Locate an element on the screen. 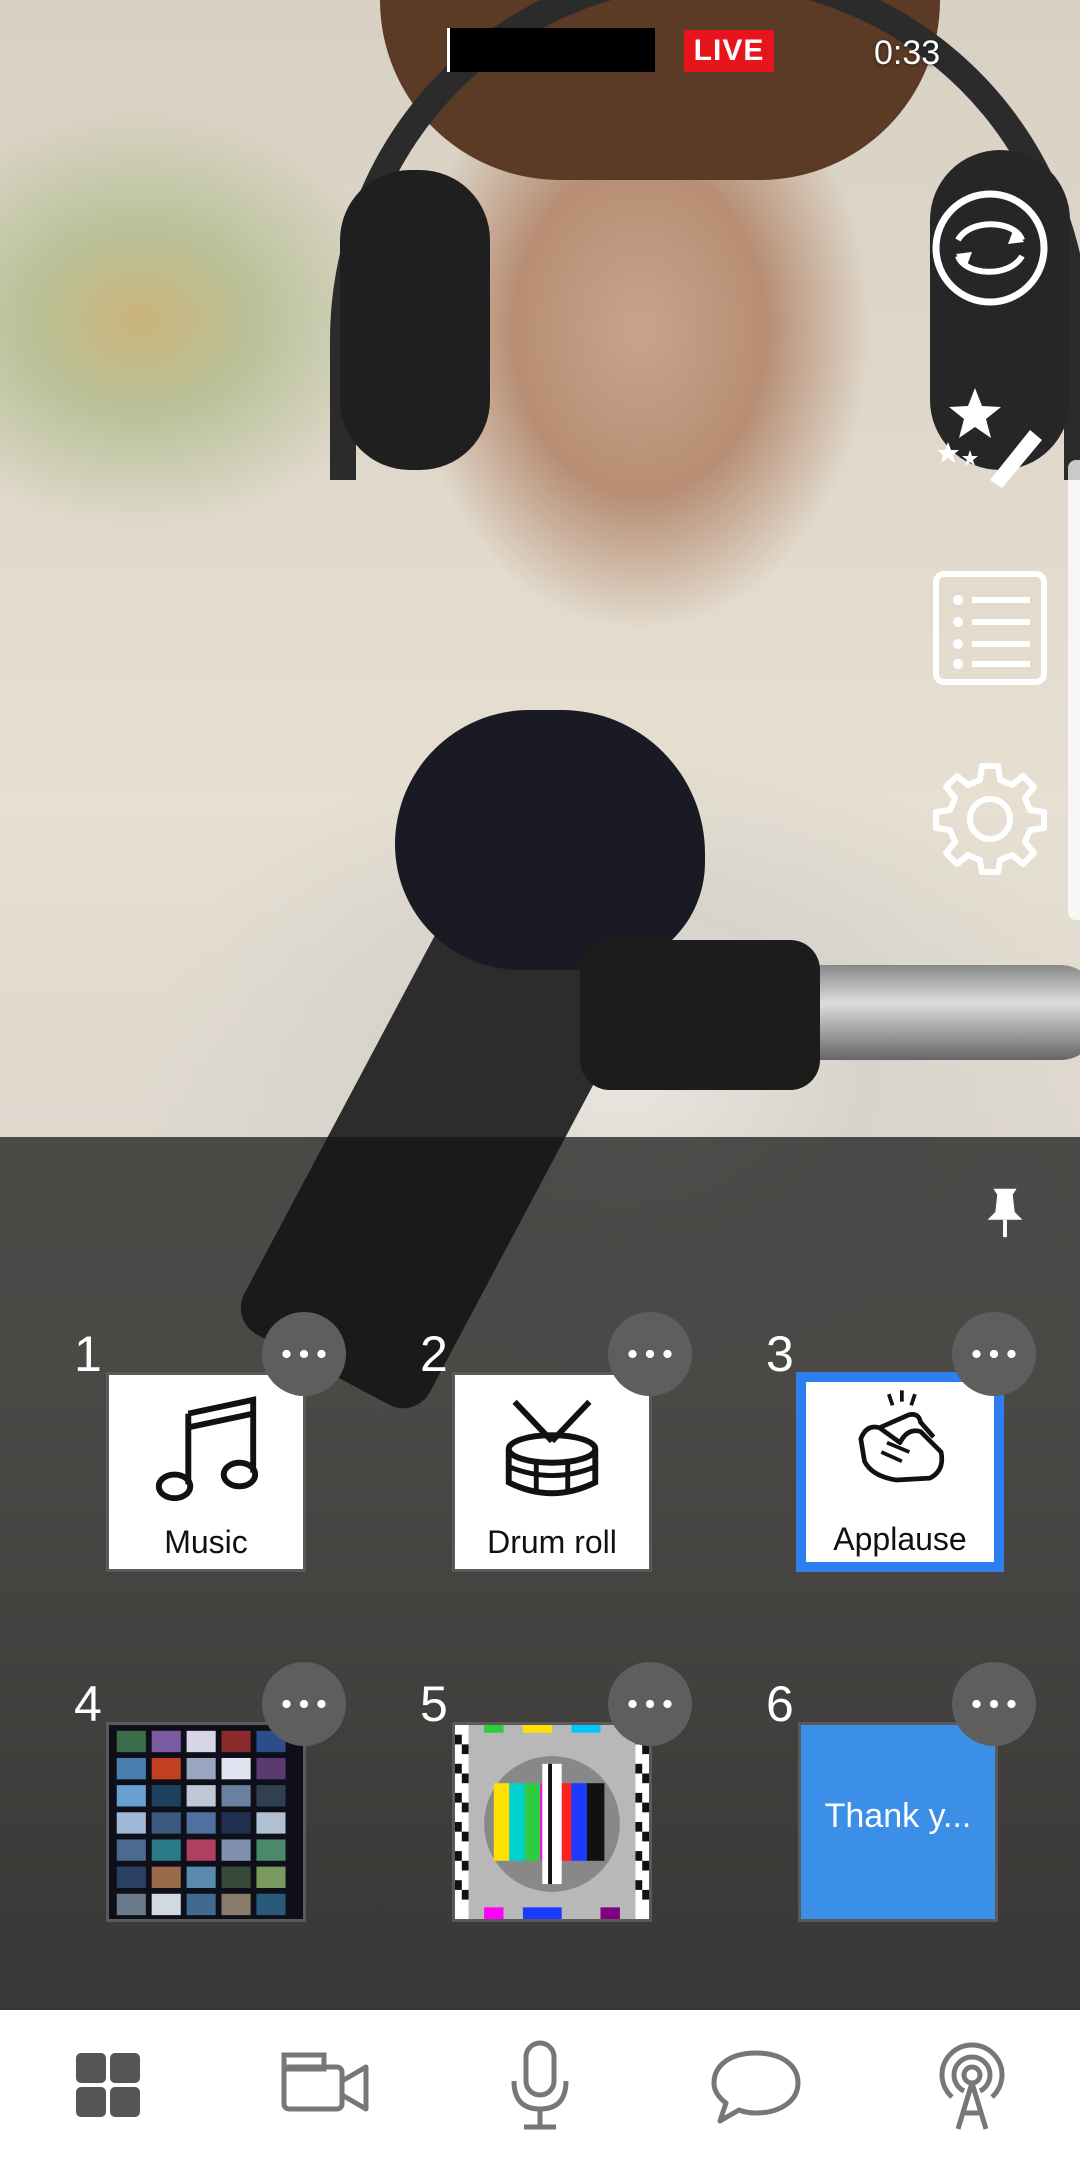  nav-chat is located at coordinates (756, 2085).